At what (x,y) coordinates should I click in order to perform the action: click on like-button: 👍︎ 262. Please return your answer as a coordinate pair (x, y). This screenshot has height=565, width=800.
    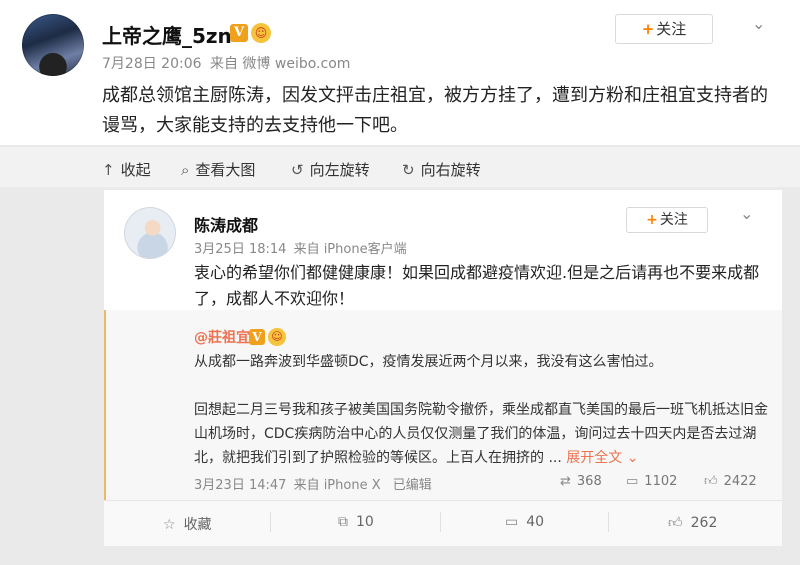
    Looking at the image, I should click on (692, 522).